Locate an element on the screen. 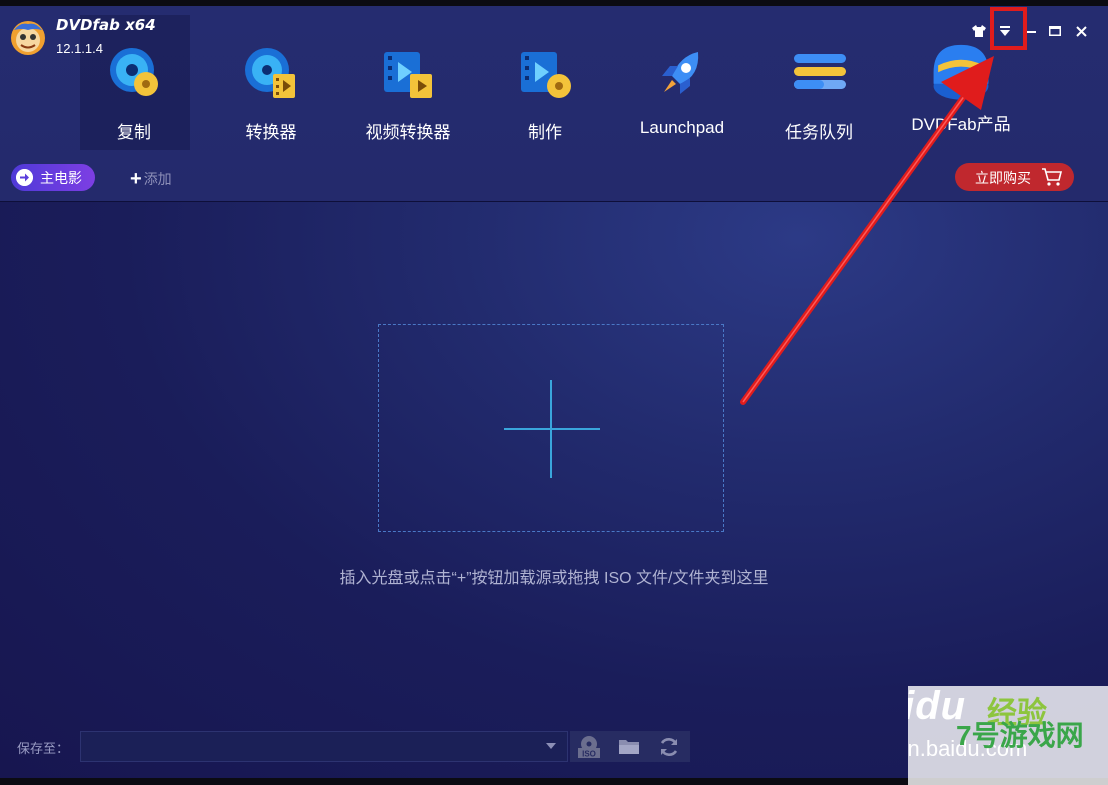 The width and height of the screenshot is (1108, 785). watermark: Baidu 经验 jingyan.baidu.com 7号游戏网 is located at coordinates (1008, 735).